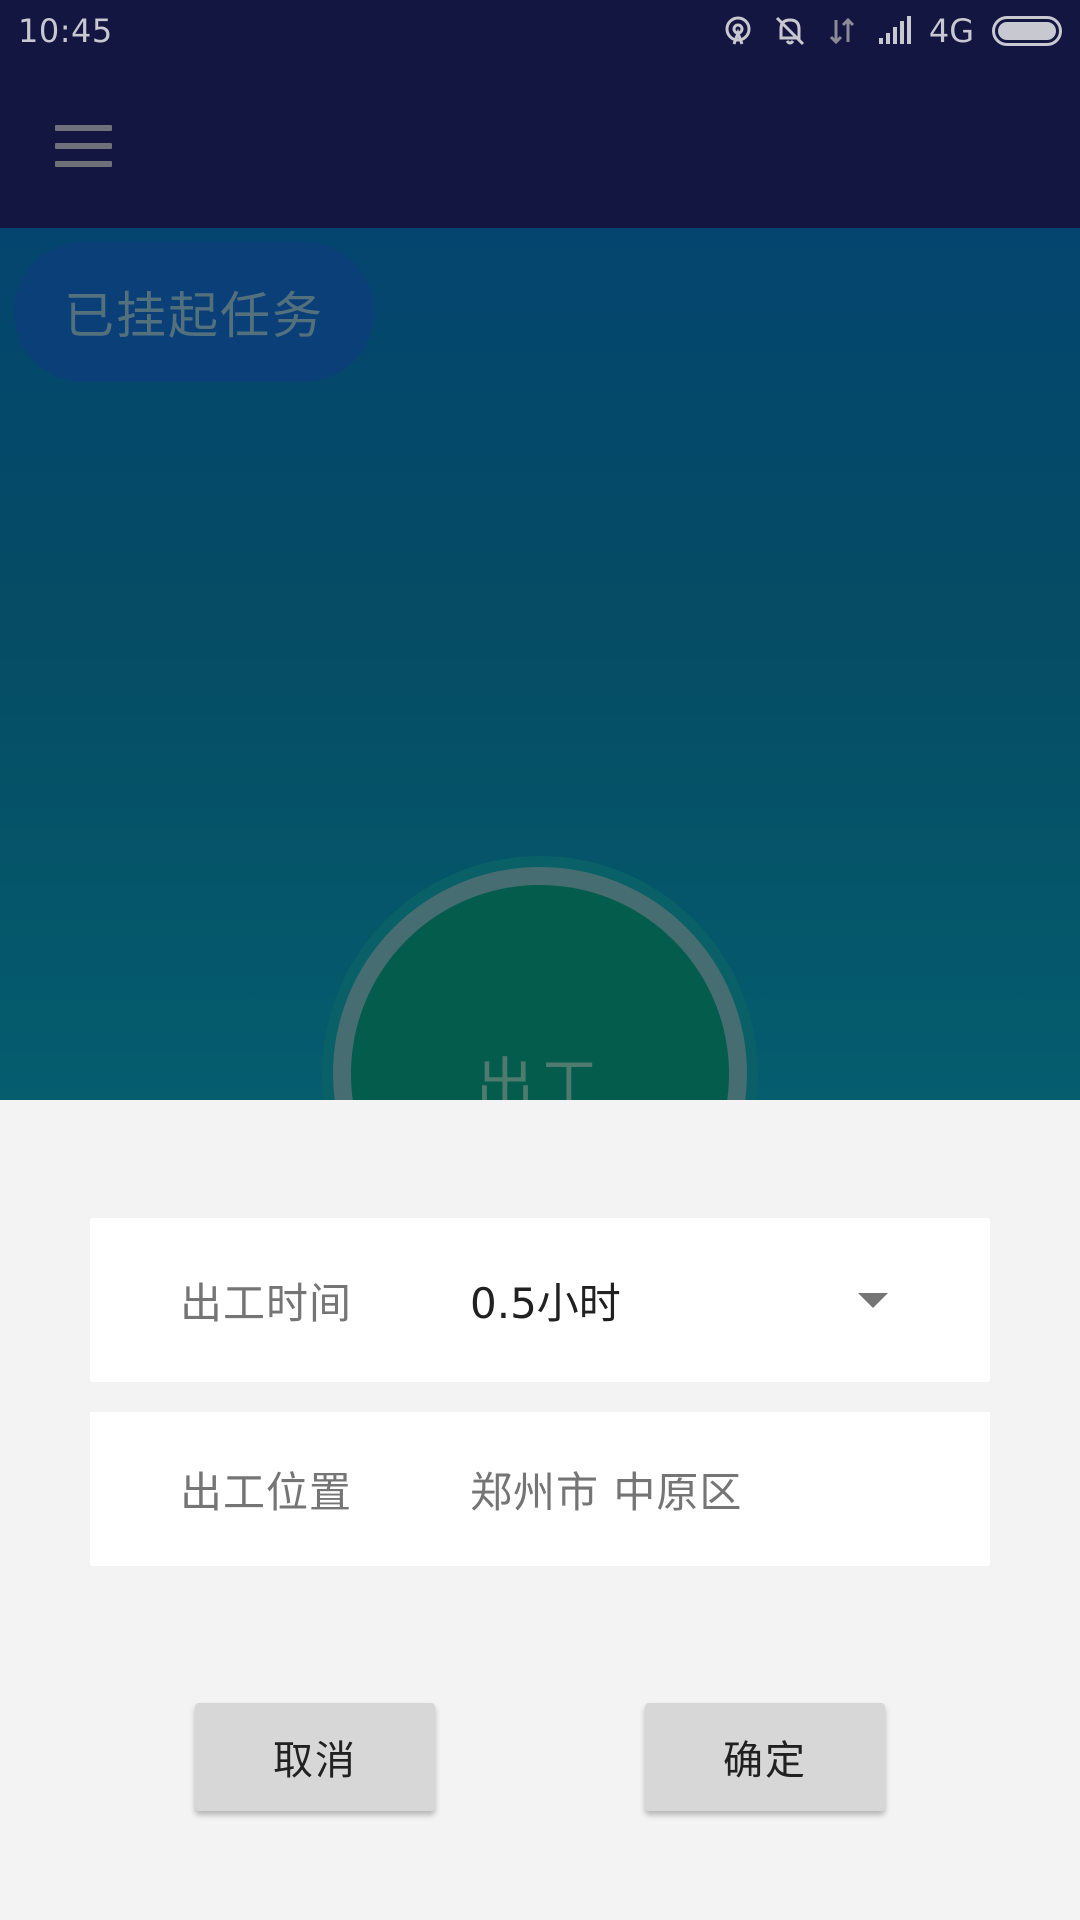 This screenshot has width=1080, height=1920. Describe the element at coordinates (266, 1492) in the screenshot. I see `work-location-label: 出工位置` at that location.